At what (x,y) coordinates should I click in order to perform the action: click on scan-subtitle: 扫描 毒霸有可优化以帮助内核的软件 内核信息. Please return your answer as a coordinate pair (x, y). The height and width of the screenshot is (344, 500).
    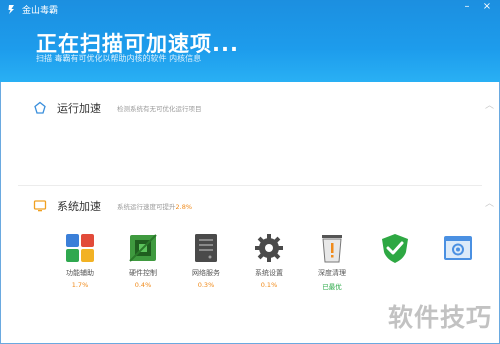
    Looking at the image, I should click on (119, 58).